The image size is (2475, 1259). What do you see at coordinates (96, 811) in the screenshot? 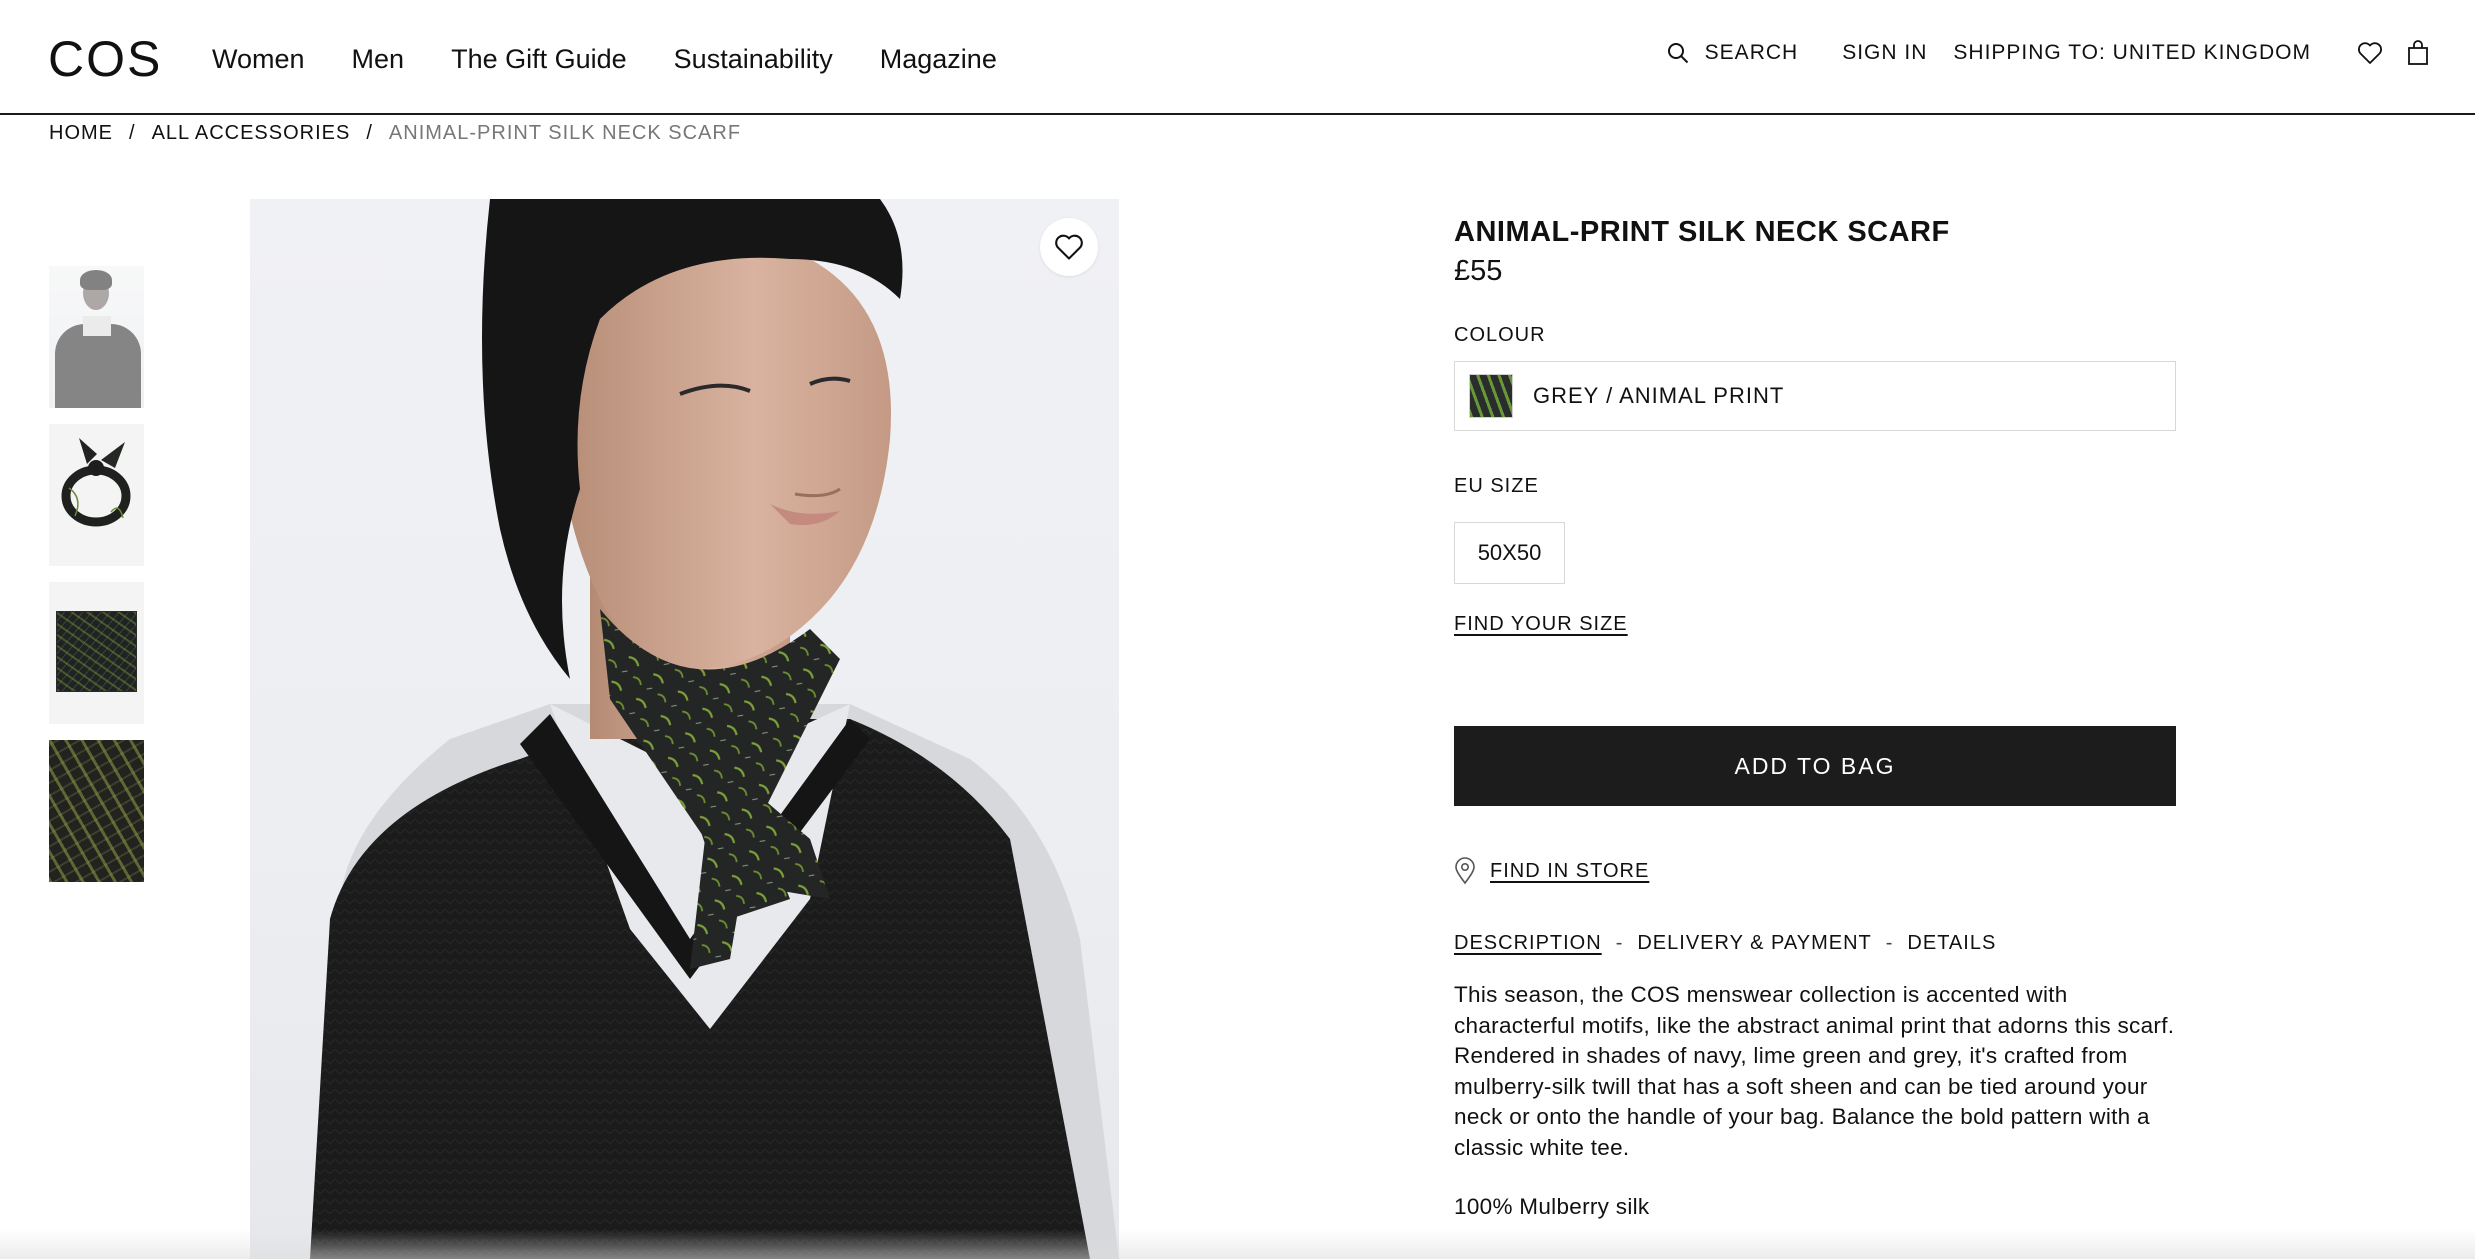
I see `thumbnail-print-closeup` at bounding box center [96, 811].